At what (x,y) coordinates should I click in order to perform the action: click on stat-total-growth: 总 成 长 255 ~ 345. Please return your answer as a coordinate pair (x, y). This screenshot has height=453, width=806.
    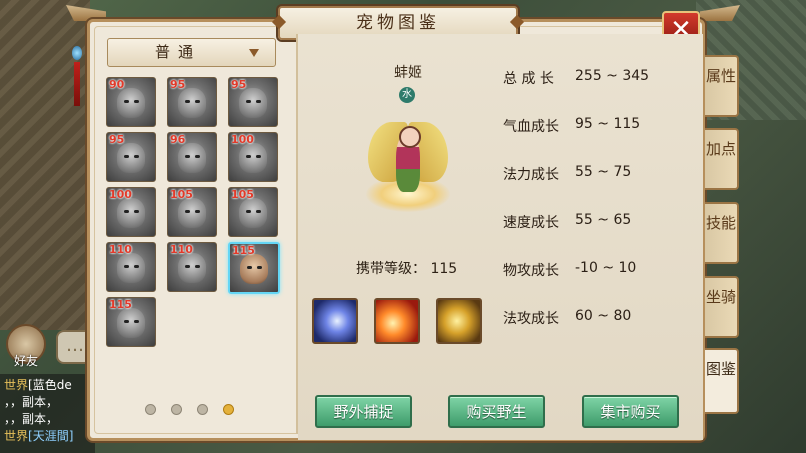
    Looking at the image, I should click on (576, 77).